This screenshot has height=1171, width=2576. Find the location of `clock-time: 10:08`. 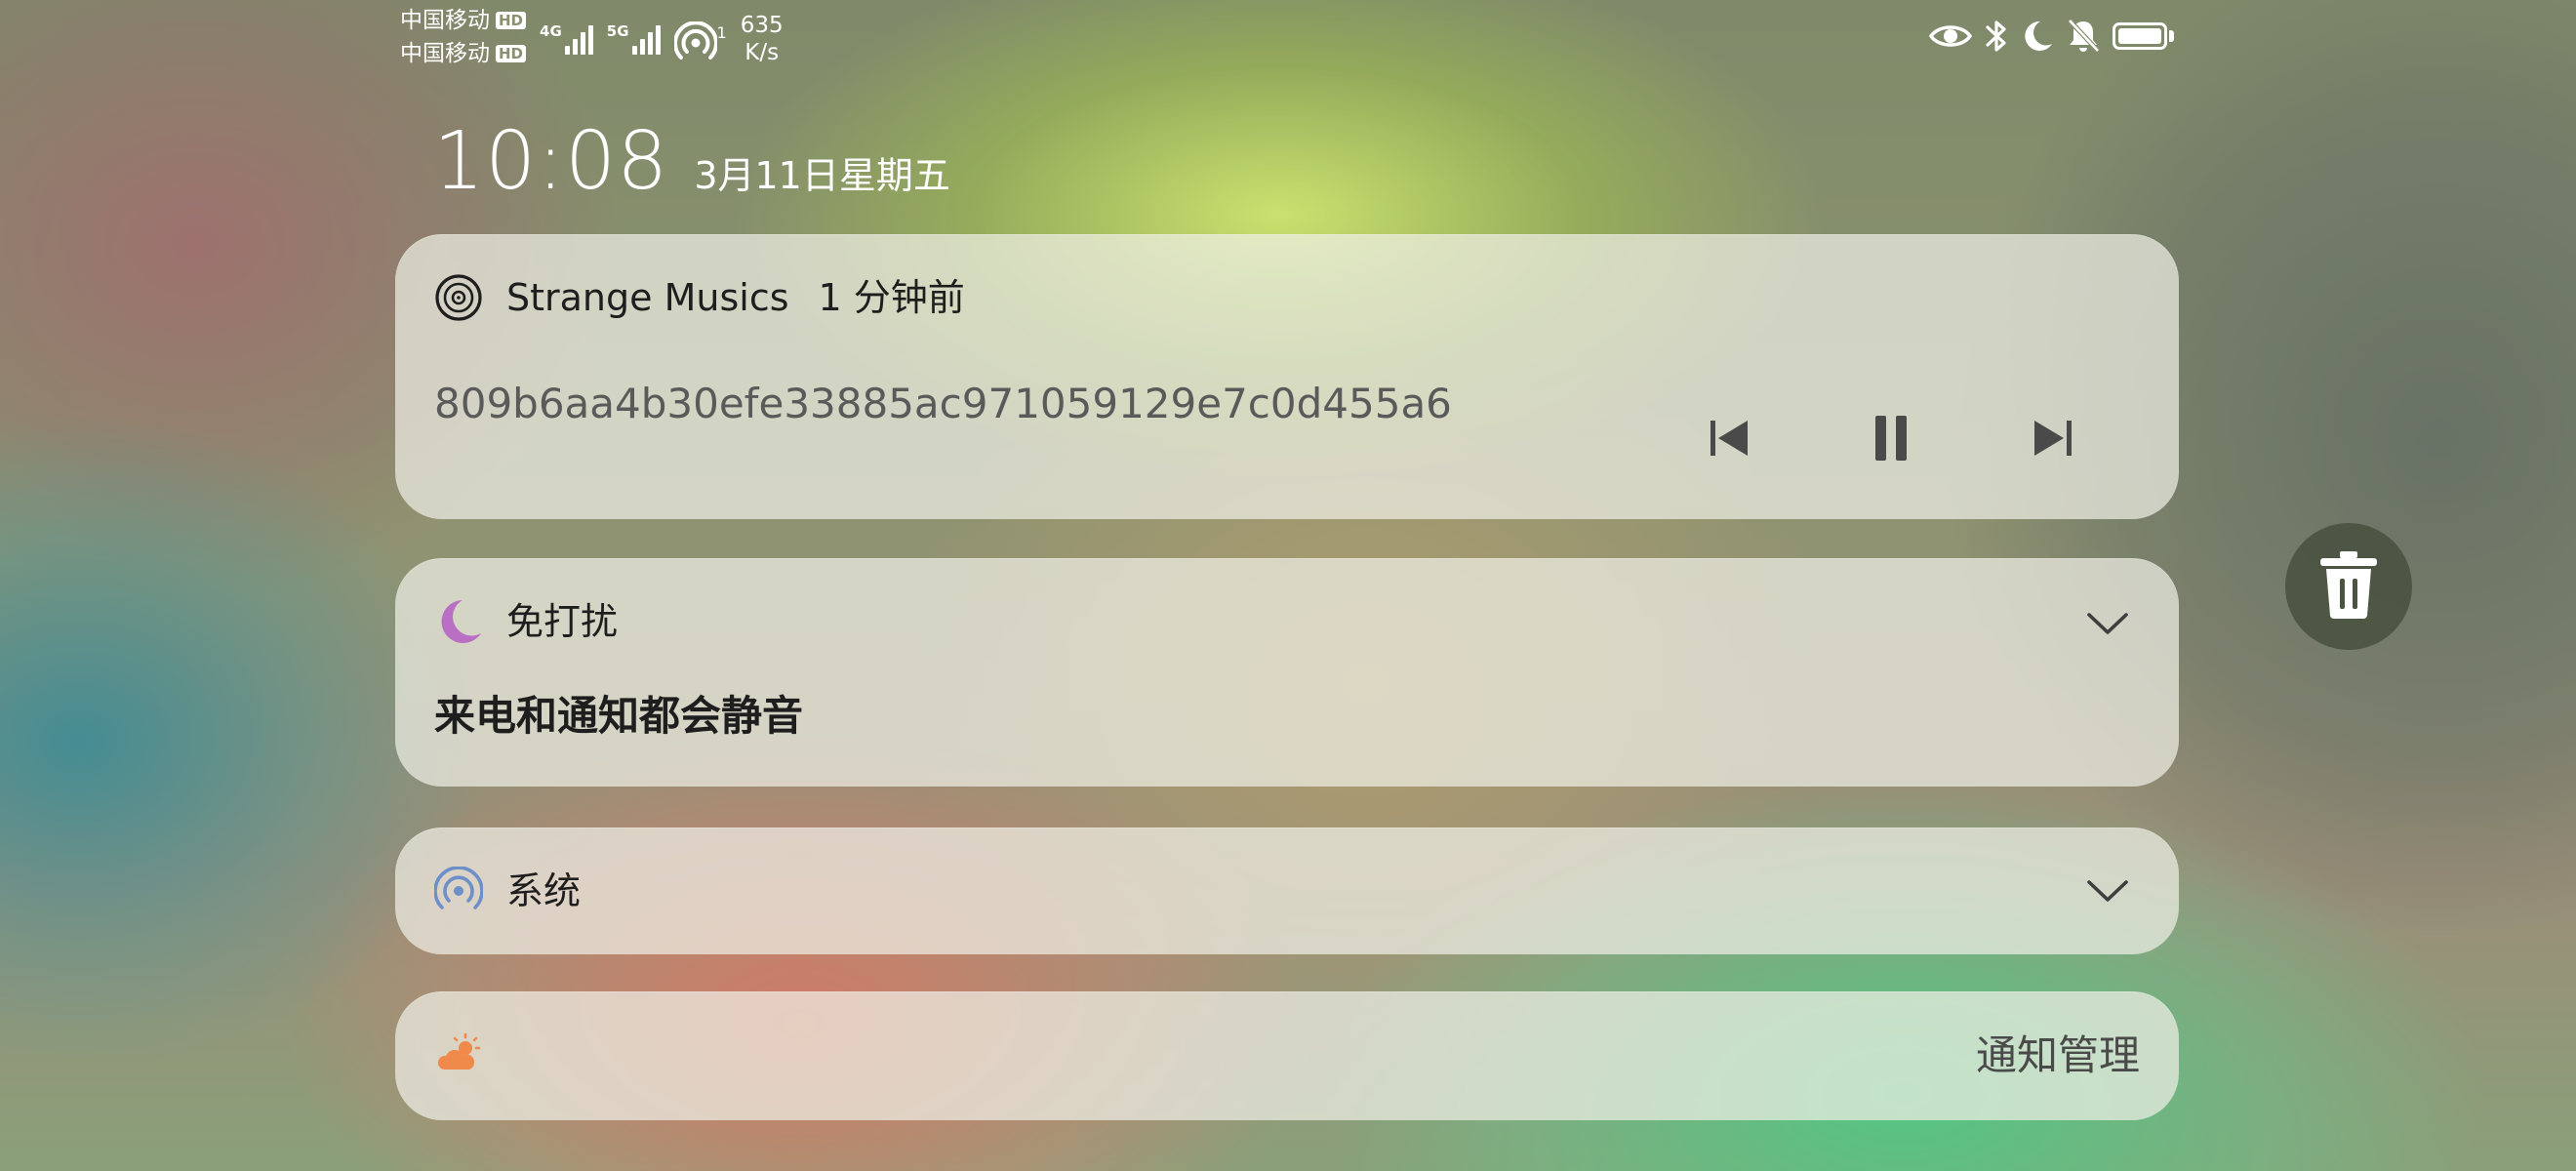

clock-time: 10:08 is located at coordinates (551, 161).